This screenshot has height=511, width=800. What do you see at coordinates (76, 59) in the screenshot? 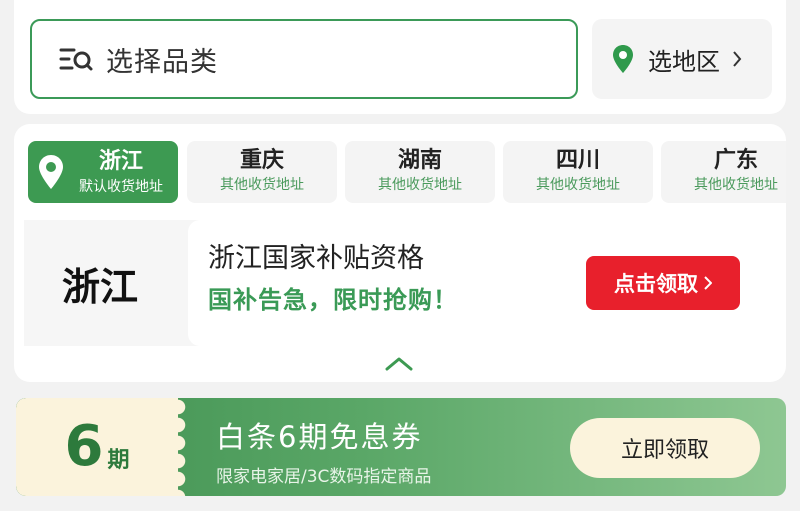
I see `list-search-icon` at bounding box center [76, 59].